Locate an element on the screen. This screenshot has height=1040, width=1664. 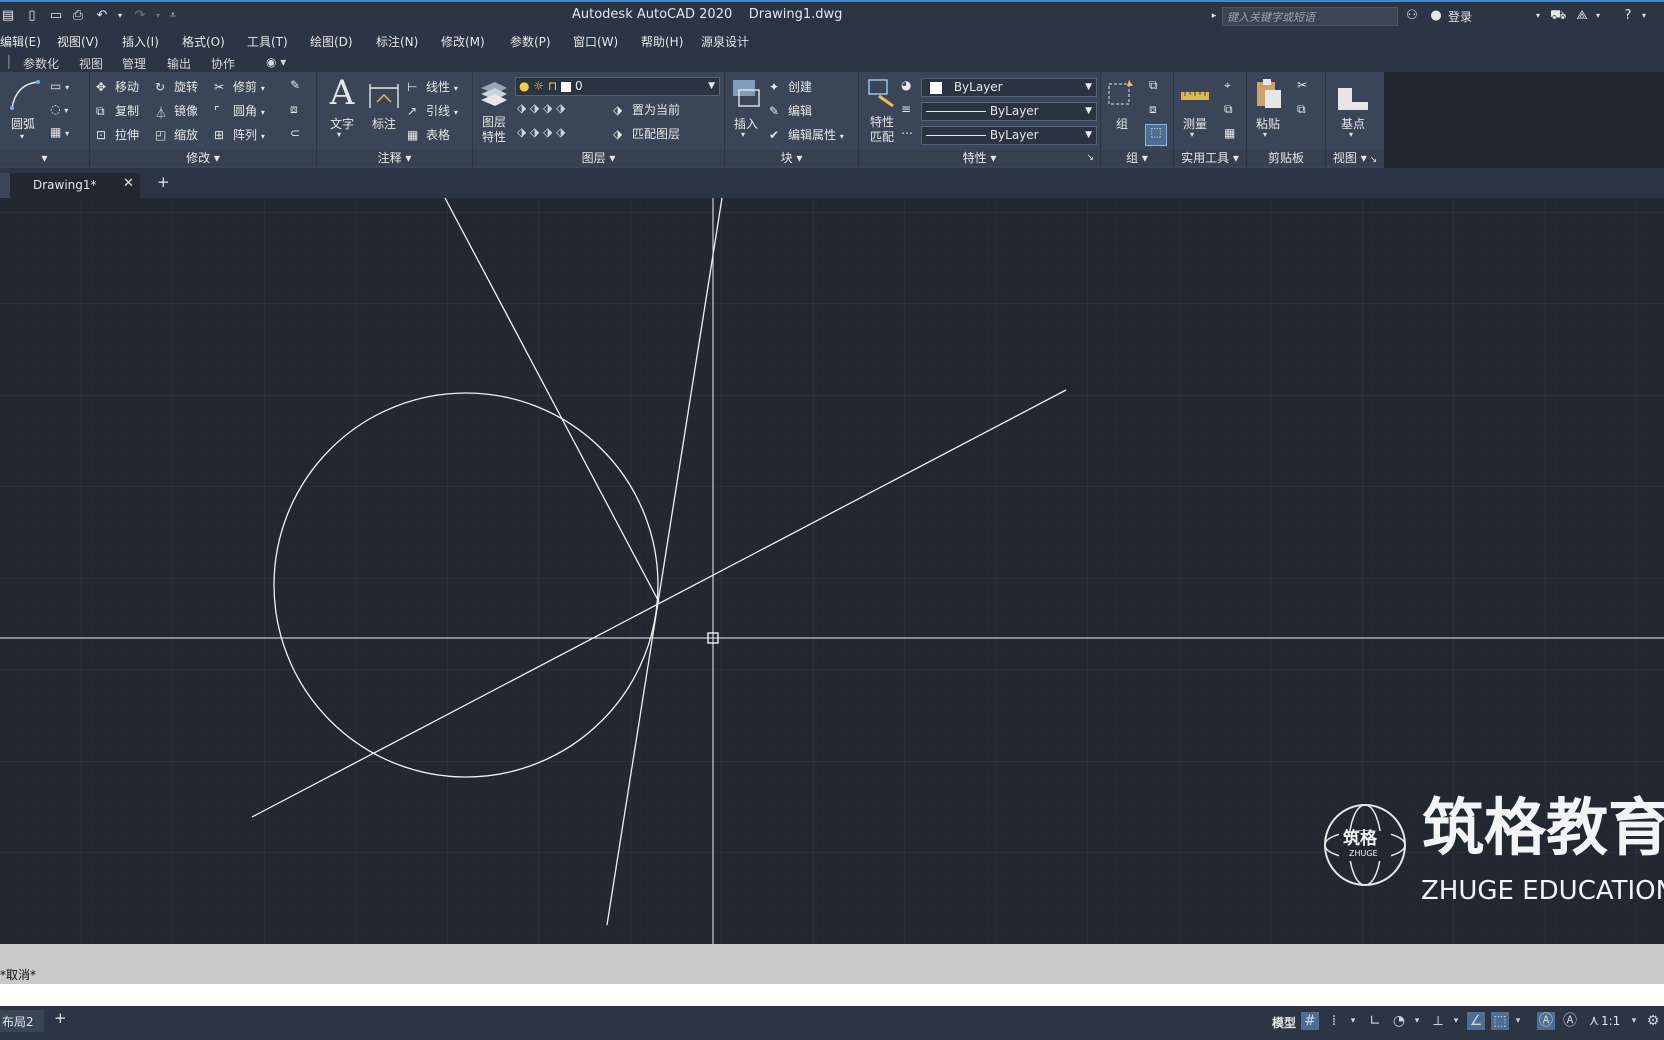
new-file-icon: ▯ is located at coordinates (32, 16).